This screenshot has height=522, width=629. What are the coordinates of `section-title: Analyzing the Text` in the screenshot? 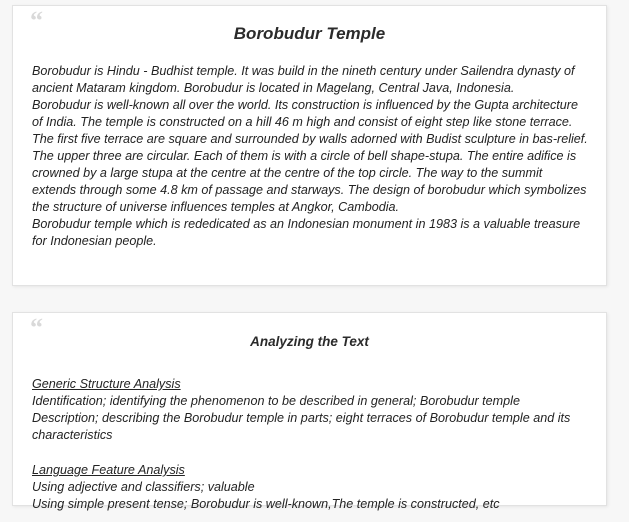 It's located at (309, 341).